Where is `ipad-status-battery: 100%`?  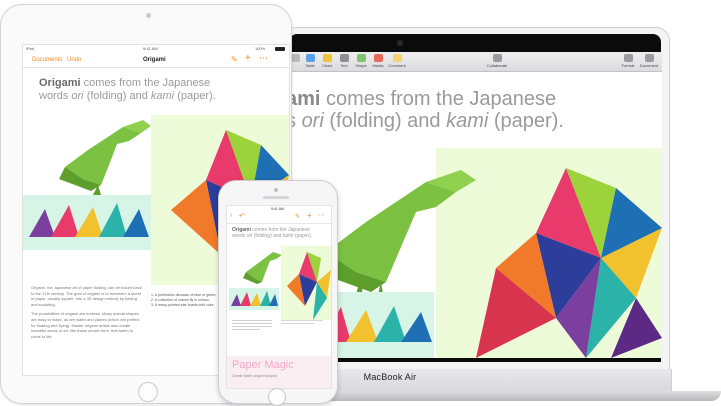 ipad-status-battery: 100% is located at coordinates (260, 48).